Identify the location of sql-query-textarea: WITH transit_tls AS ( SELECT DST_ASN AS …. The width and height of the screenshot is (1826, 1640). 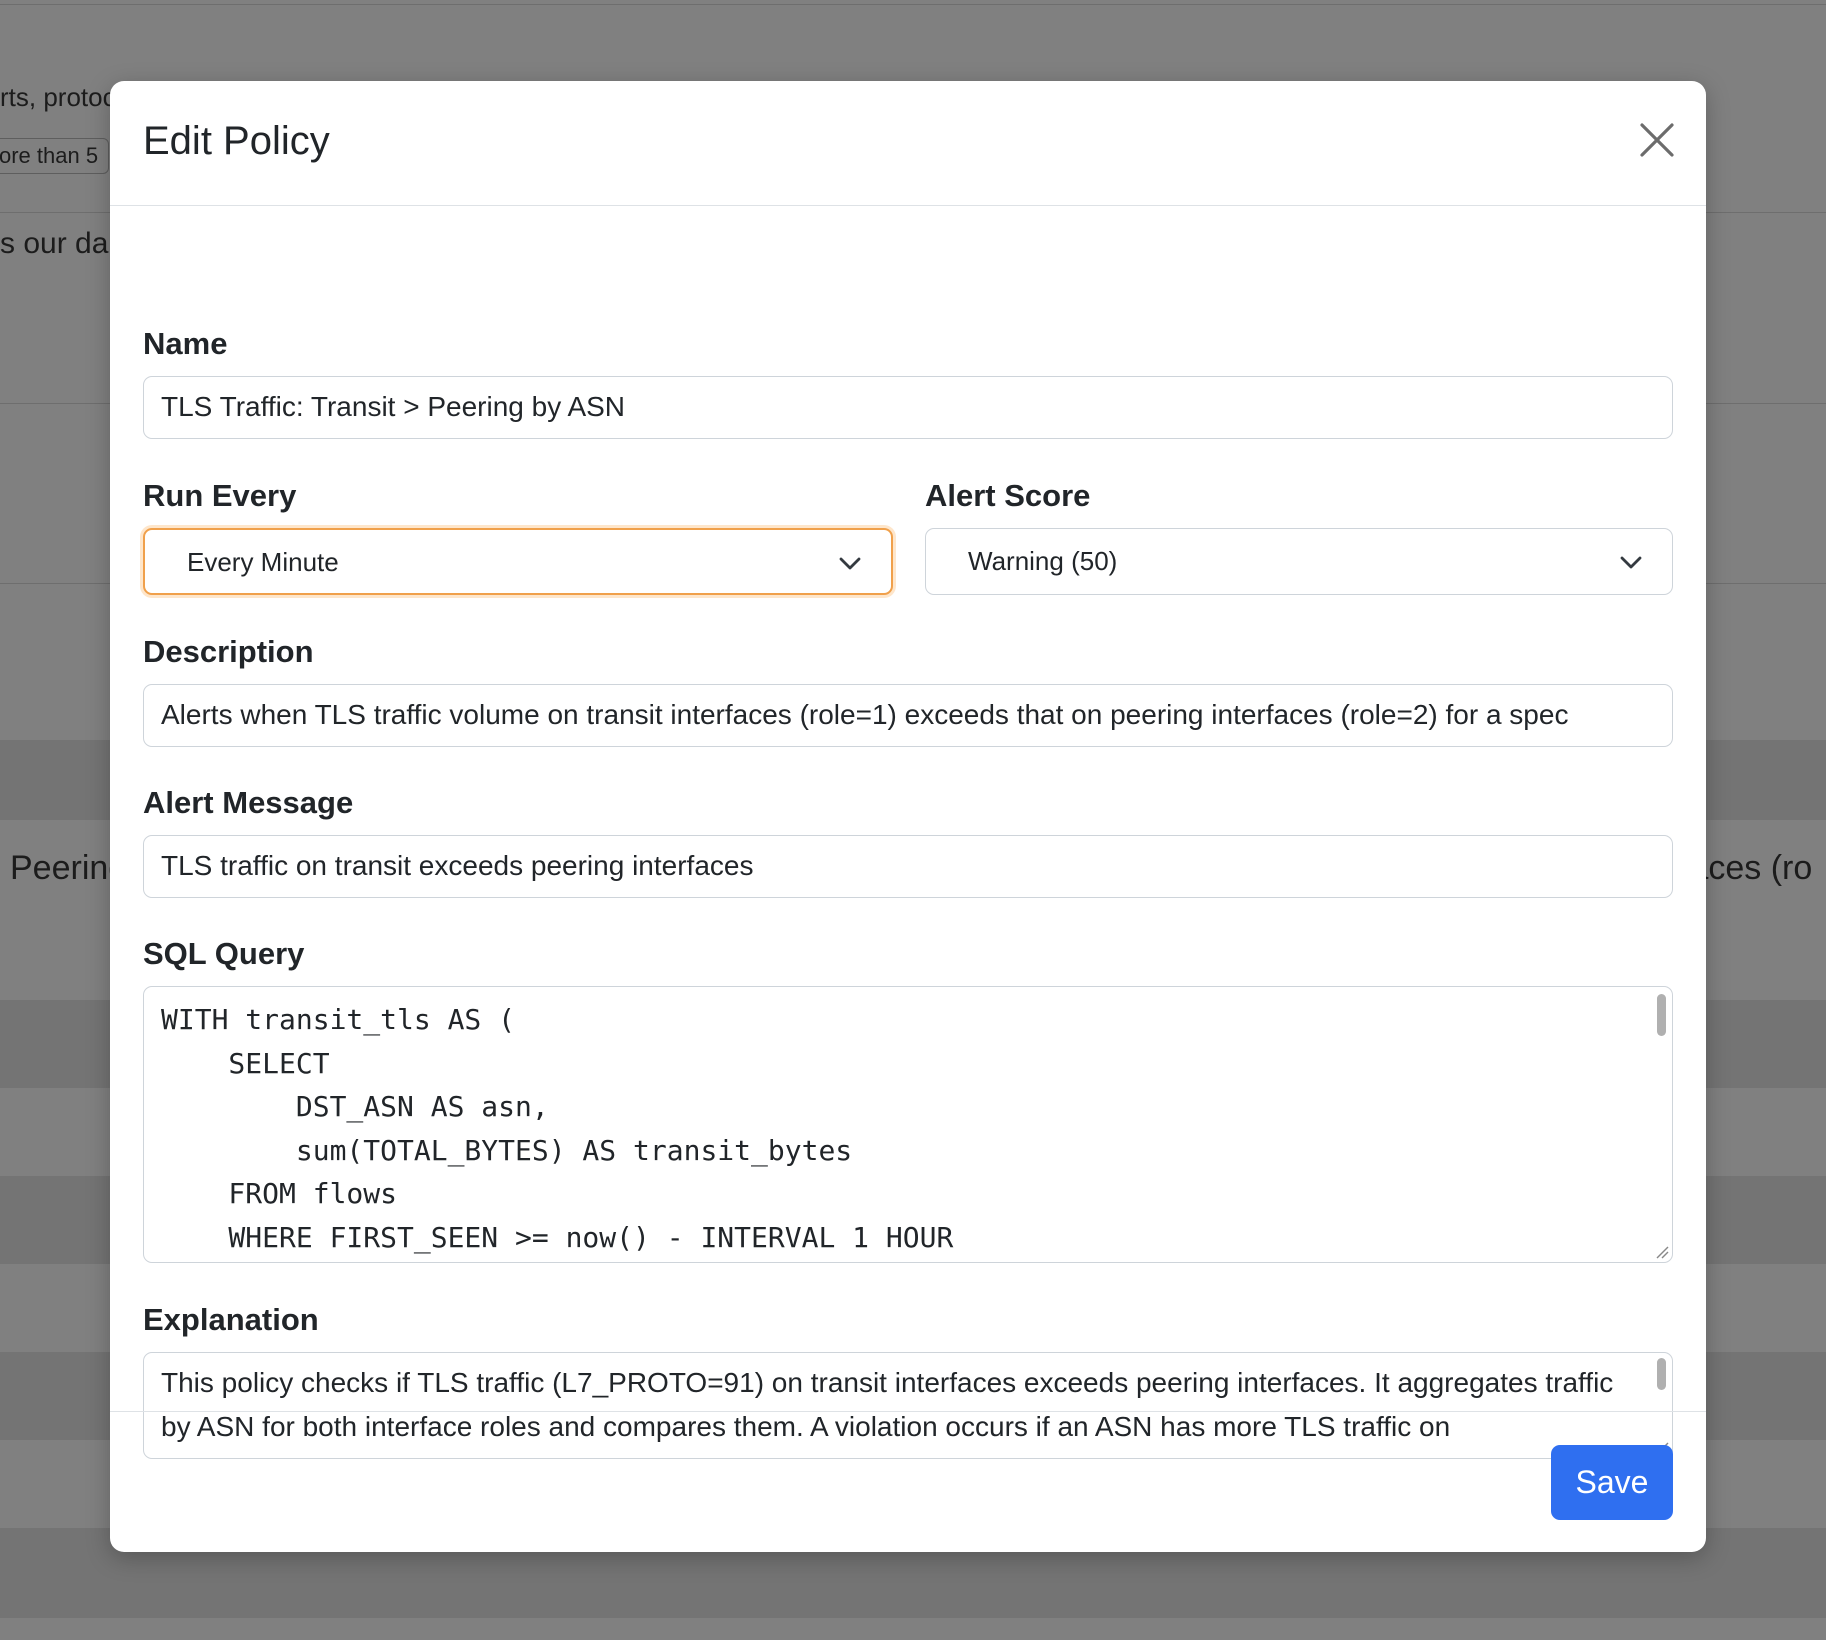
(908, 1124).